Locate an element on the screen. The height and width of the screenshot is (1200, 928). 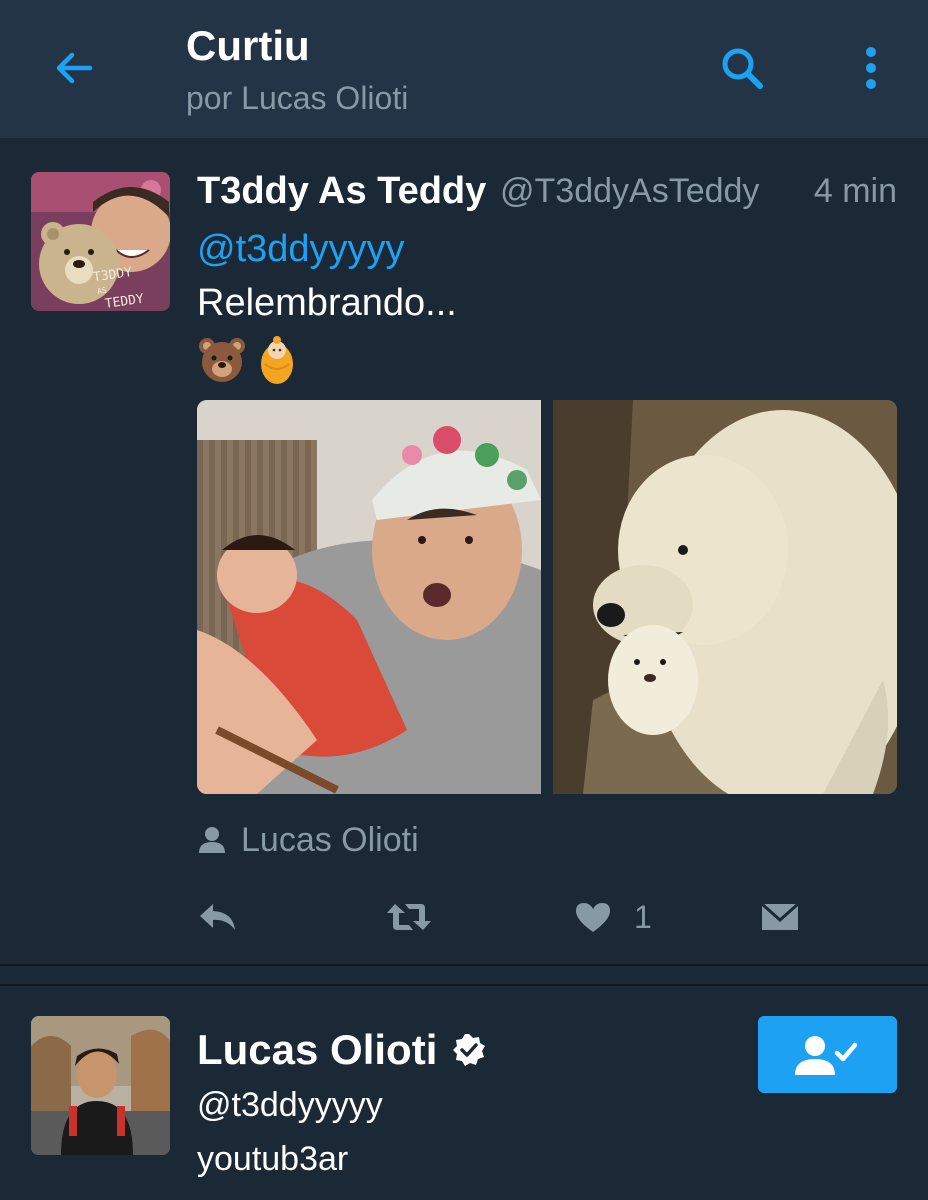
liked-by-label: Lucas Olioti is located at coordinates (330, 839).